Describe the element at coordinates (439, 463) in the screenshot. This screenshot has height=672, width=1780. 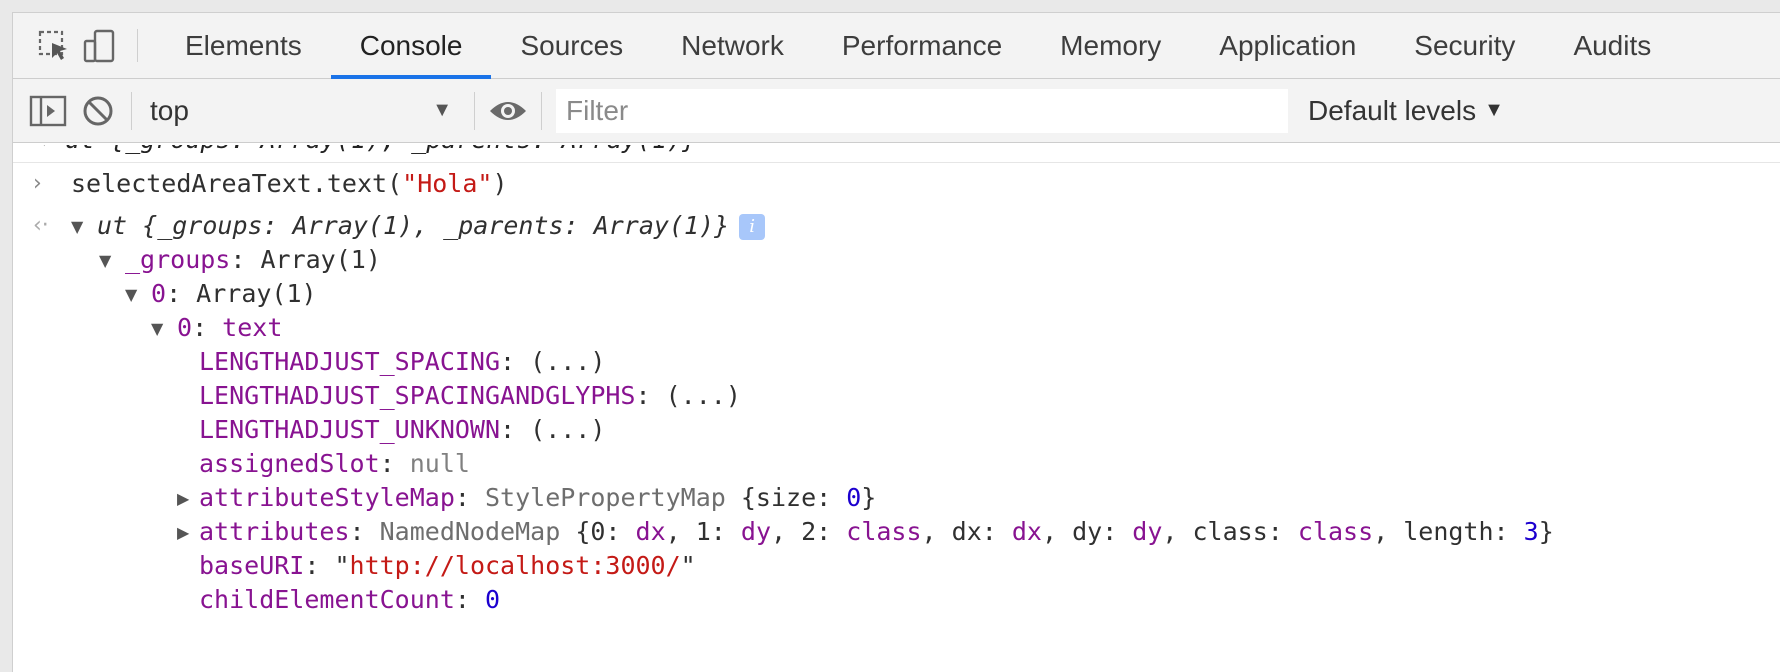
I see `property-value: null` at that location.